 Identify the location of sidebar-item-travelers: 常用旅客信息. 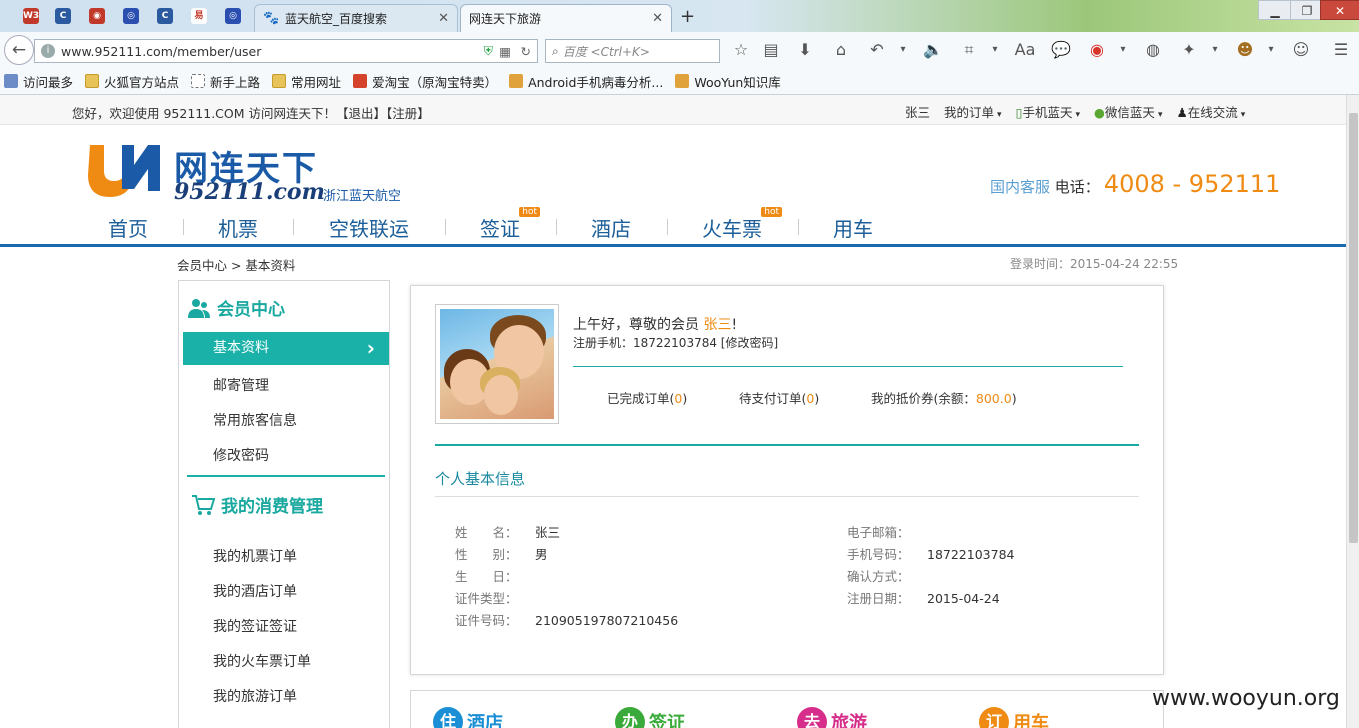
(255, 420).